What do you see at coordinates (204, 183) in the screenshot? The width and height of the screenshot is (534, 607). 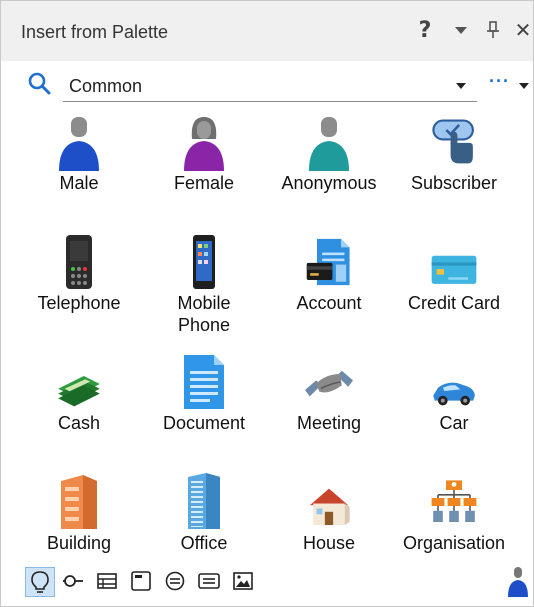 I see `palette-item-label: Female` at bounding box center [204, 183].